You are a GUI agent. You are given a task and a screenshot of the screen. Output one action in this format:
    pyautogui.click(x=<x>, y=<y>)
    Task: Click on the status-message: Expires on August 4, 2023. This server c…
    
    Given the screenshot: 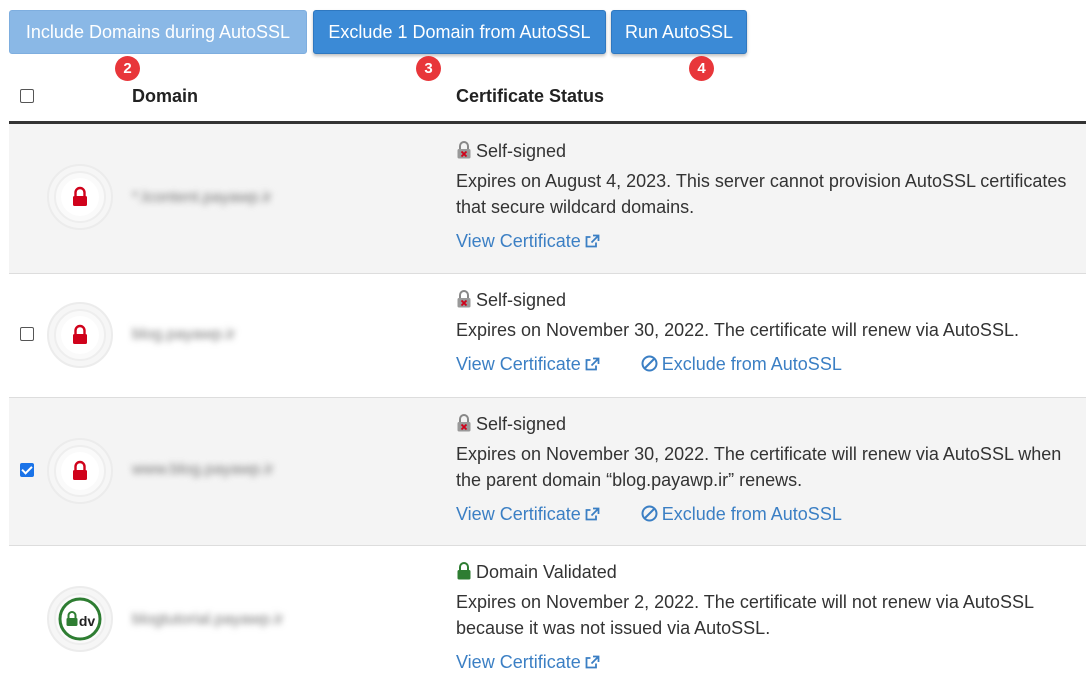 What is the action you would take?
    pyautogui.click(x=761, y=194)
    